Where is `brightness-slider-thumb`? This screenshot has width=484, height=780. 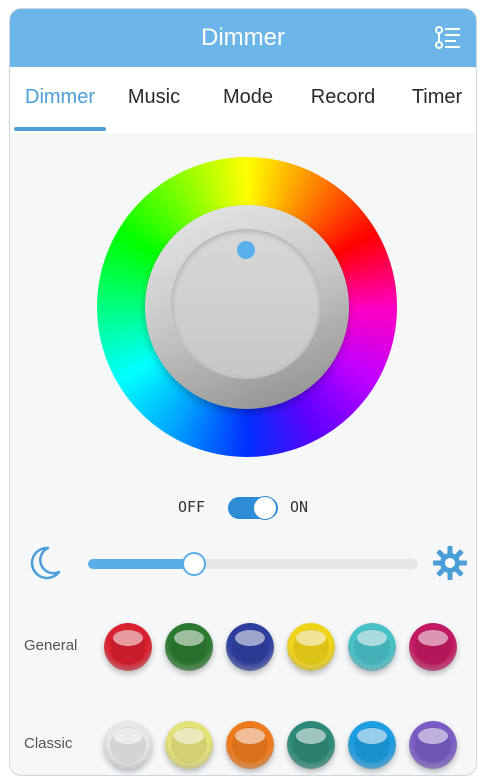
brightness-slider-thumb is located at coordinates (193, 564).